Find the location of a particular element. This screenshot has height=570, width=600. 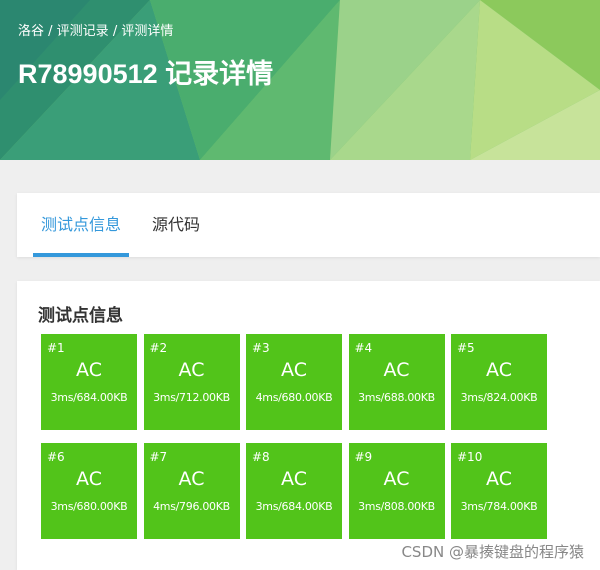

testcase-tile: #6 AC 3ms/680.00KB is located at coordinates (89, 491).